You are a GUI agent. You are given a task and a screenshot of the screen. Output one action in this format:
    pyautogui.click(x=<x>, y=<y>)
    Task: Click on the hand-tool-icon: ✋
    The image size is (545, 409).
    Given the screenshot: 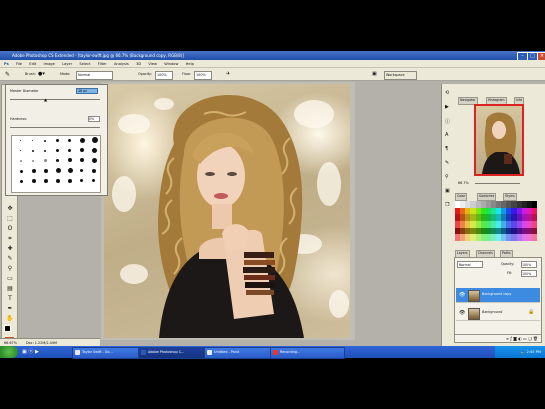 What is the action you would take?
    pyautogui.click(x=10, y=319)
    